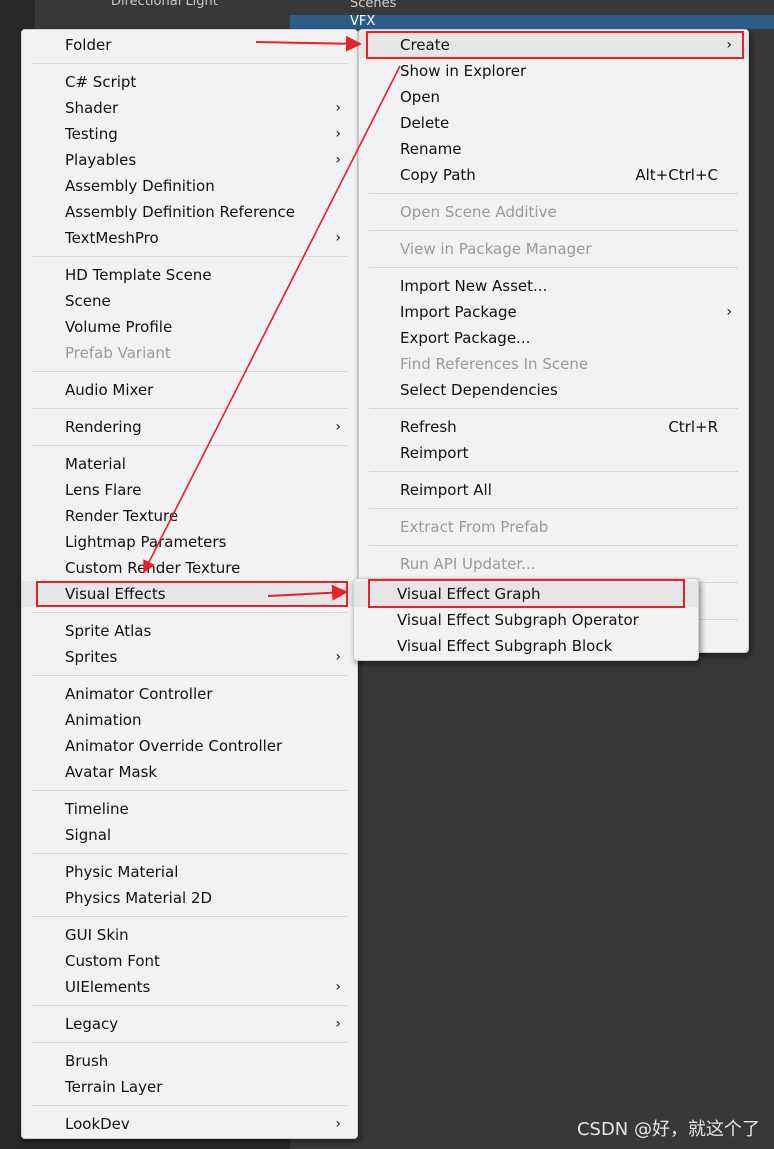 This screenshot has height=1149, width=774. I want to click on arrow-folder-to-create, so click(308, 43).